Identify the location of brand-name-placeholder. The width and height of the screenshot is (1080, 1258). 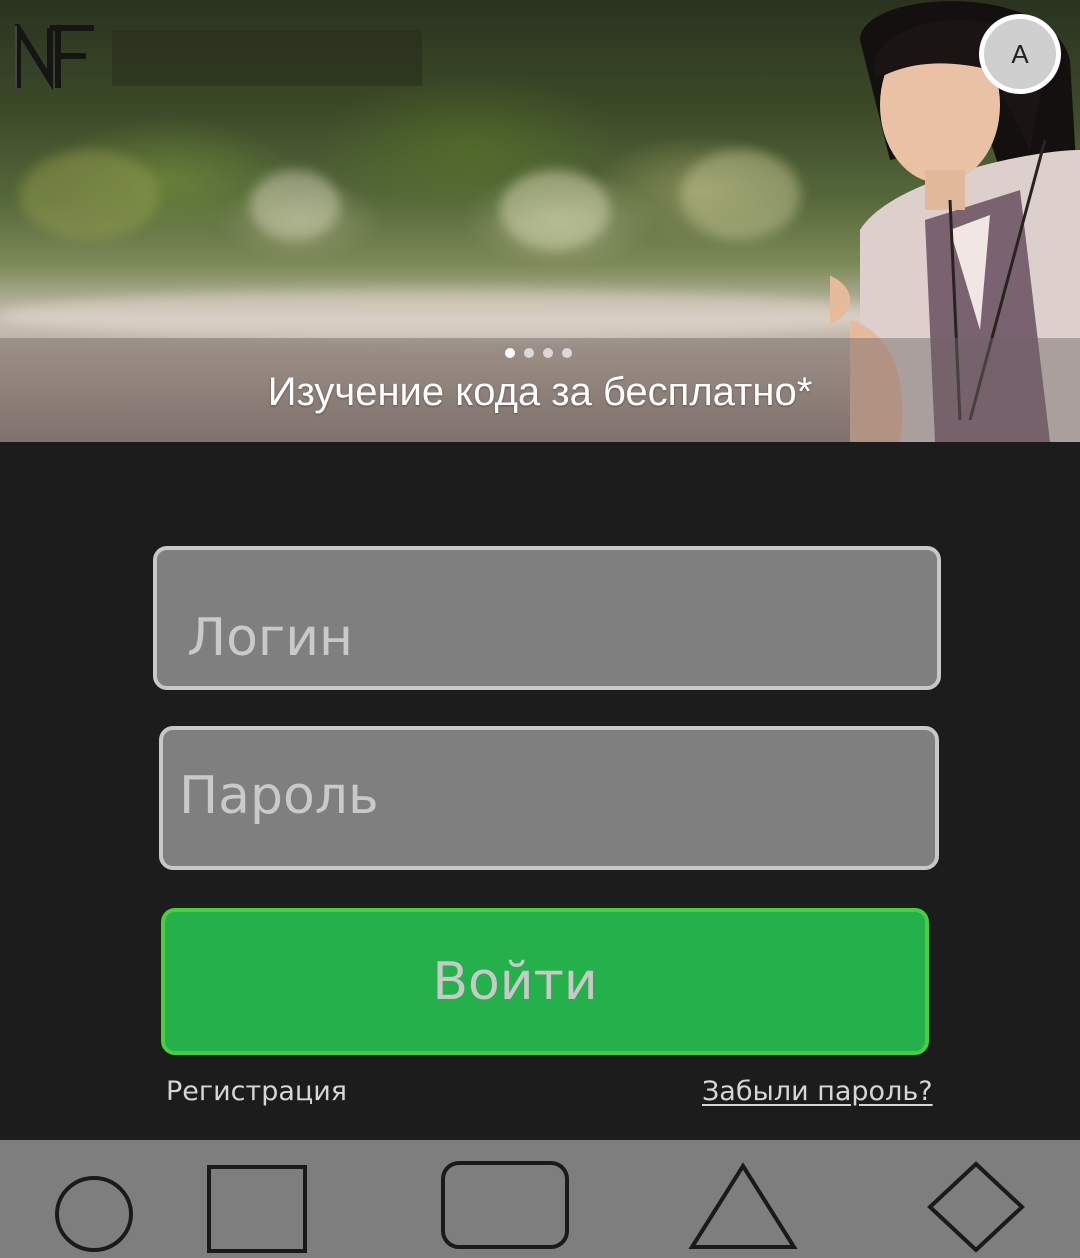
(267, 58).